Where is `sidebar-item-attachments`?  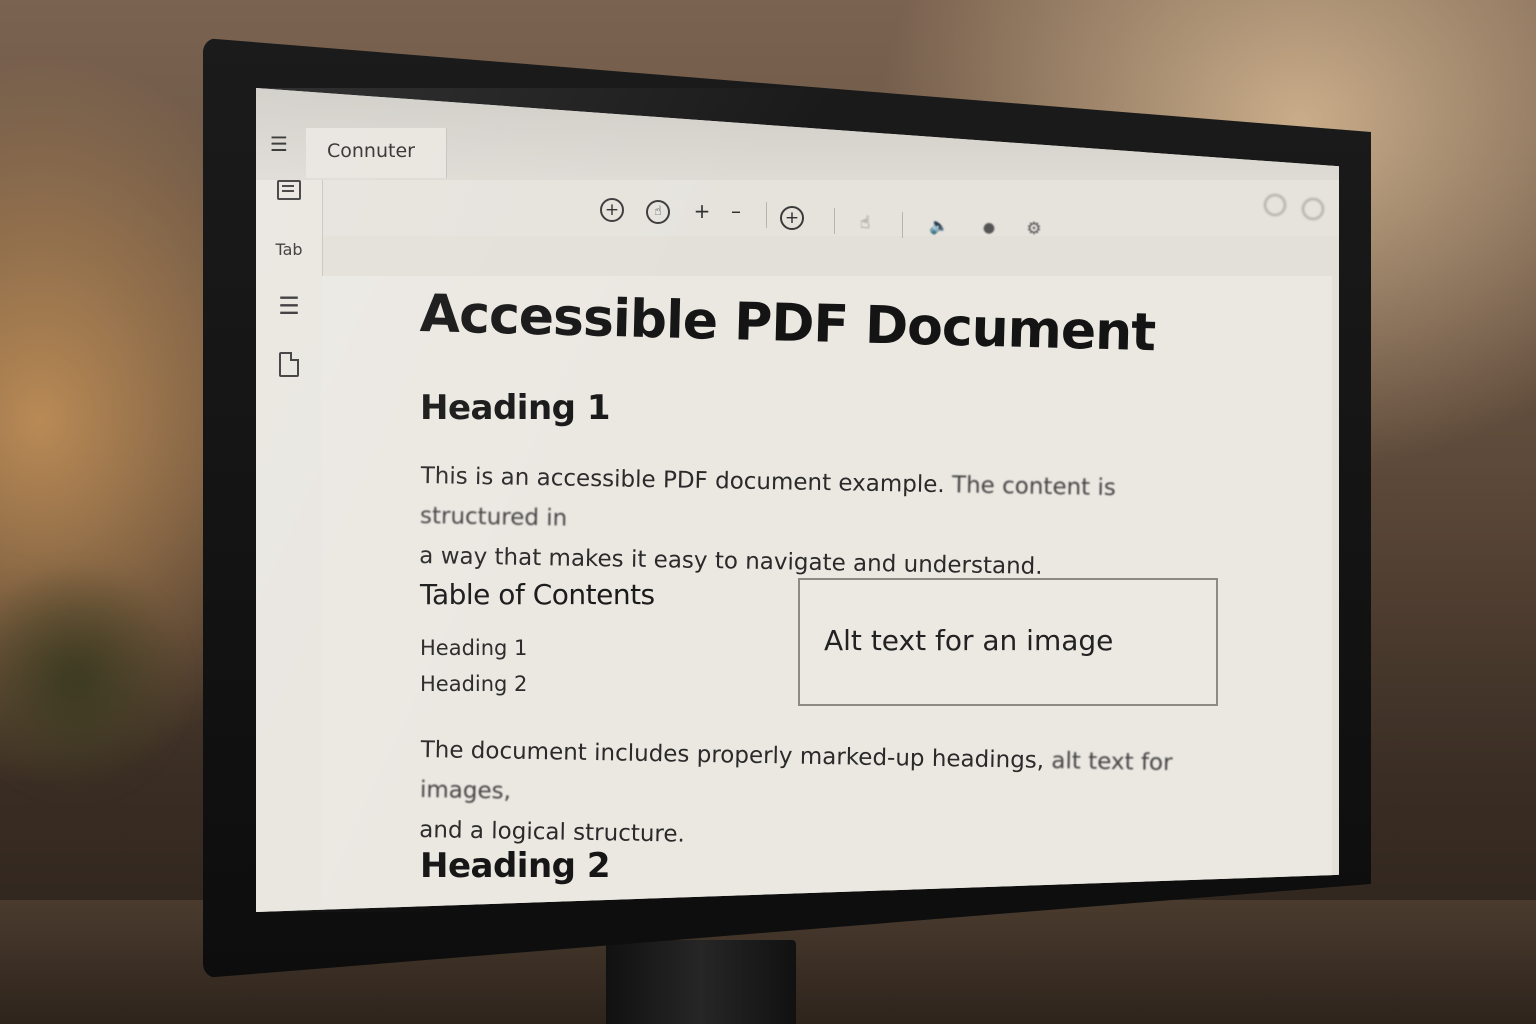
sidebar-item-attachments is located at coordinates (289, 366).